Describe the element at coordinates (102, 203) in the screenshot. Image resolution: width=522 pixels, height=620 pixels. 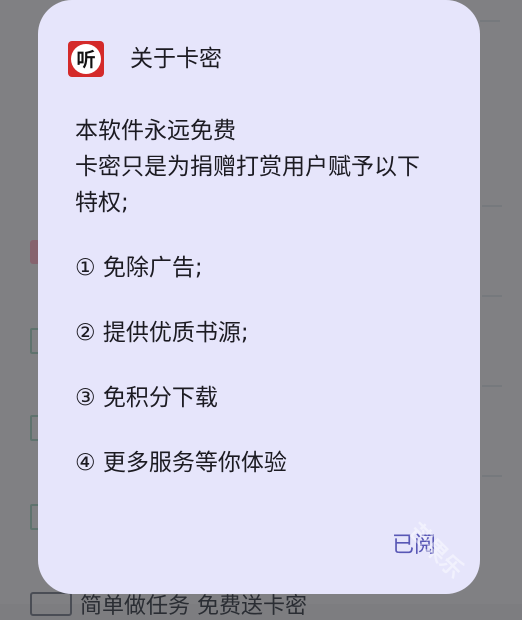
I see `message-line: 特权;` at that location.